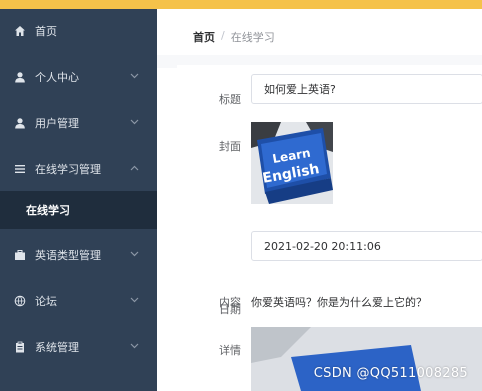 Image resolution: width=482 pixels, height=391 pixels. What do you see at coordinates (78, 301) in the screenshot?
I see `sidebar-item-forum: 论坛` at bounding box center [78, 301].